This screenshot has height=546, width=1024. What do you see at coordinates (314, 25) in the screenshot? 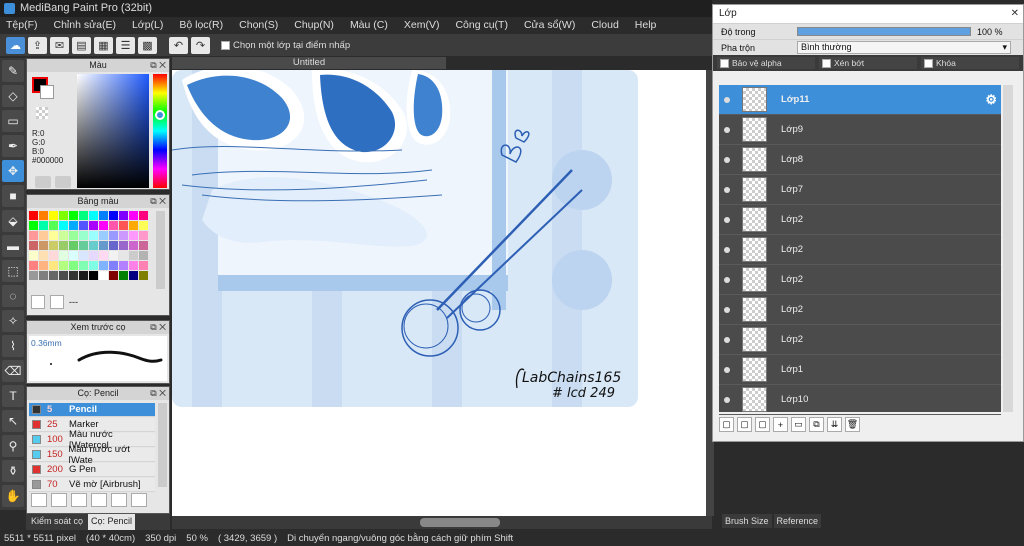
I see `menu-snap: Chụp(N)` at bounding box center [314, 25].